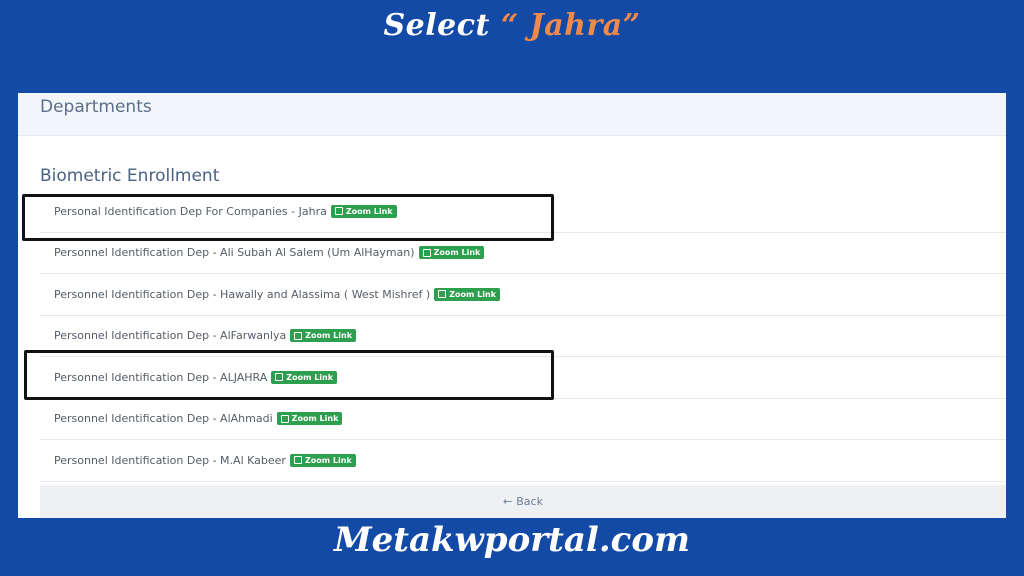 The image size is (1024, 576). What do you see at coordinates (163, 418) in the screenshot?
I see `list-item-label: Personnel Identification Dep - AlAhmadi` at bounding box center [163, 418].